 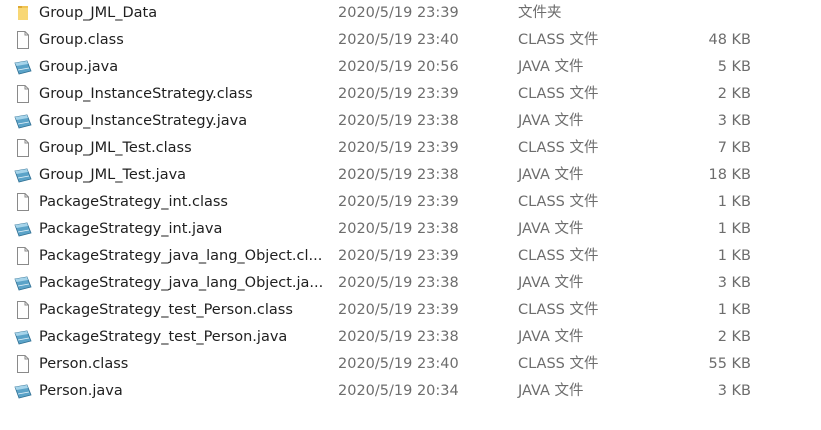 What do you see at coordinates (84, 364) in the screenshot?
I see `file-name: Person.class` at bounding box center [84, 364].